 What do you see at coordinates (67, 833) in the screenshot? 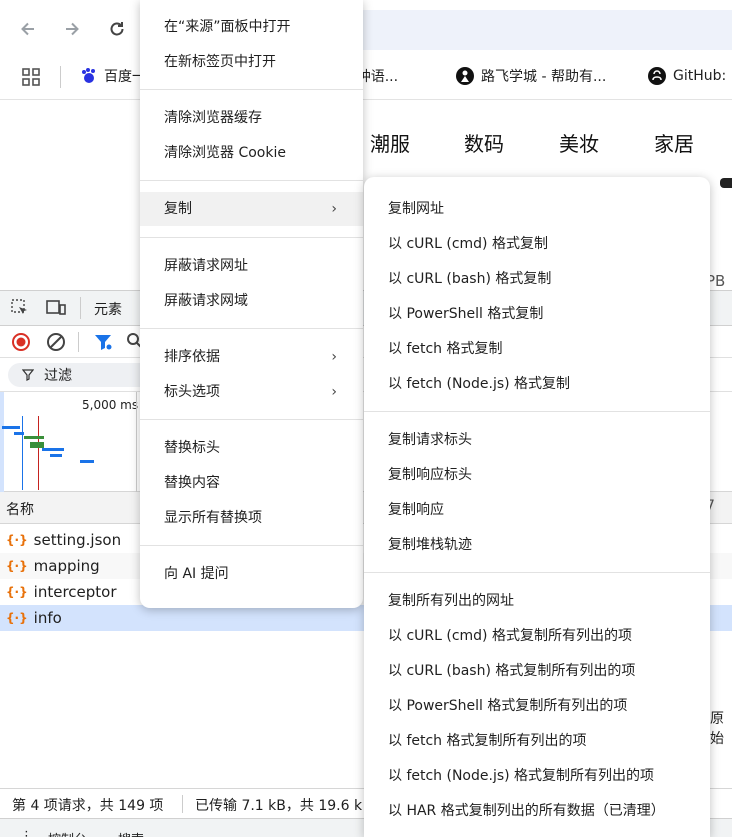
I see `drawer-tab-console: 控制台` at bounding box center [67, 833].